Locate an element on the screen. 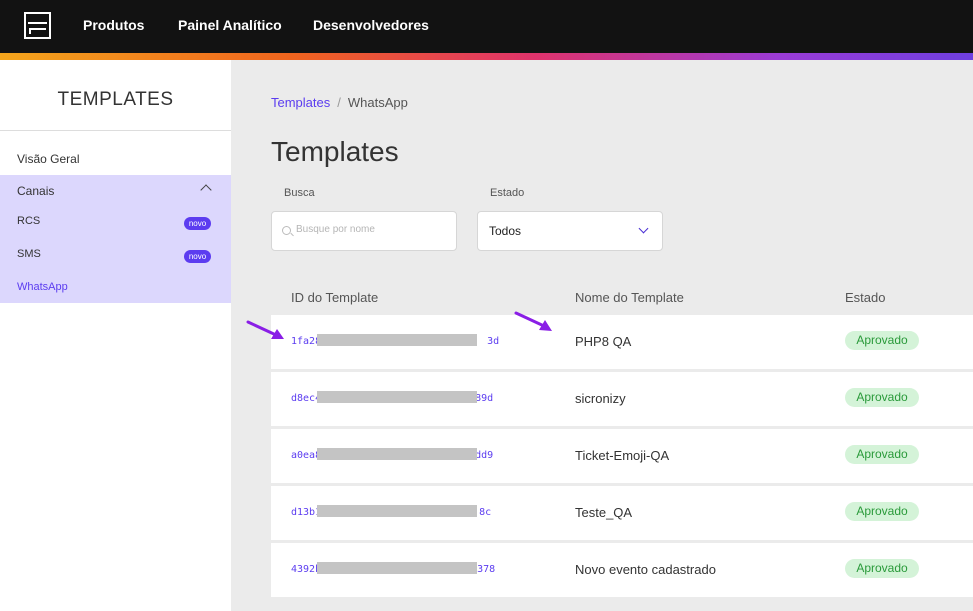 This screenshot has height=611, width=973. nav-item-produtos: Produtos is located at coordinates (113, 25).